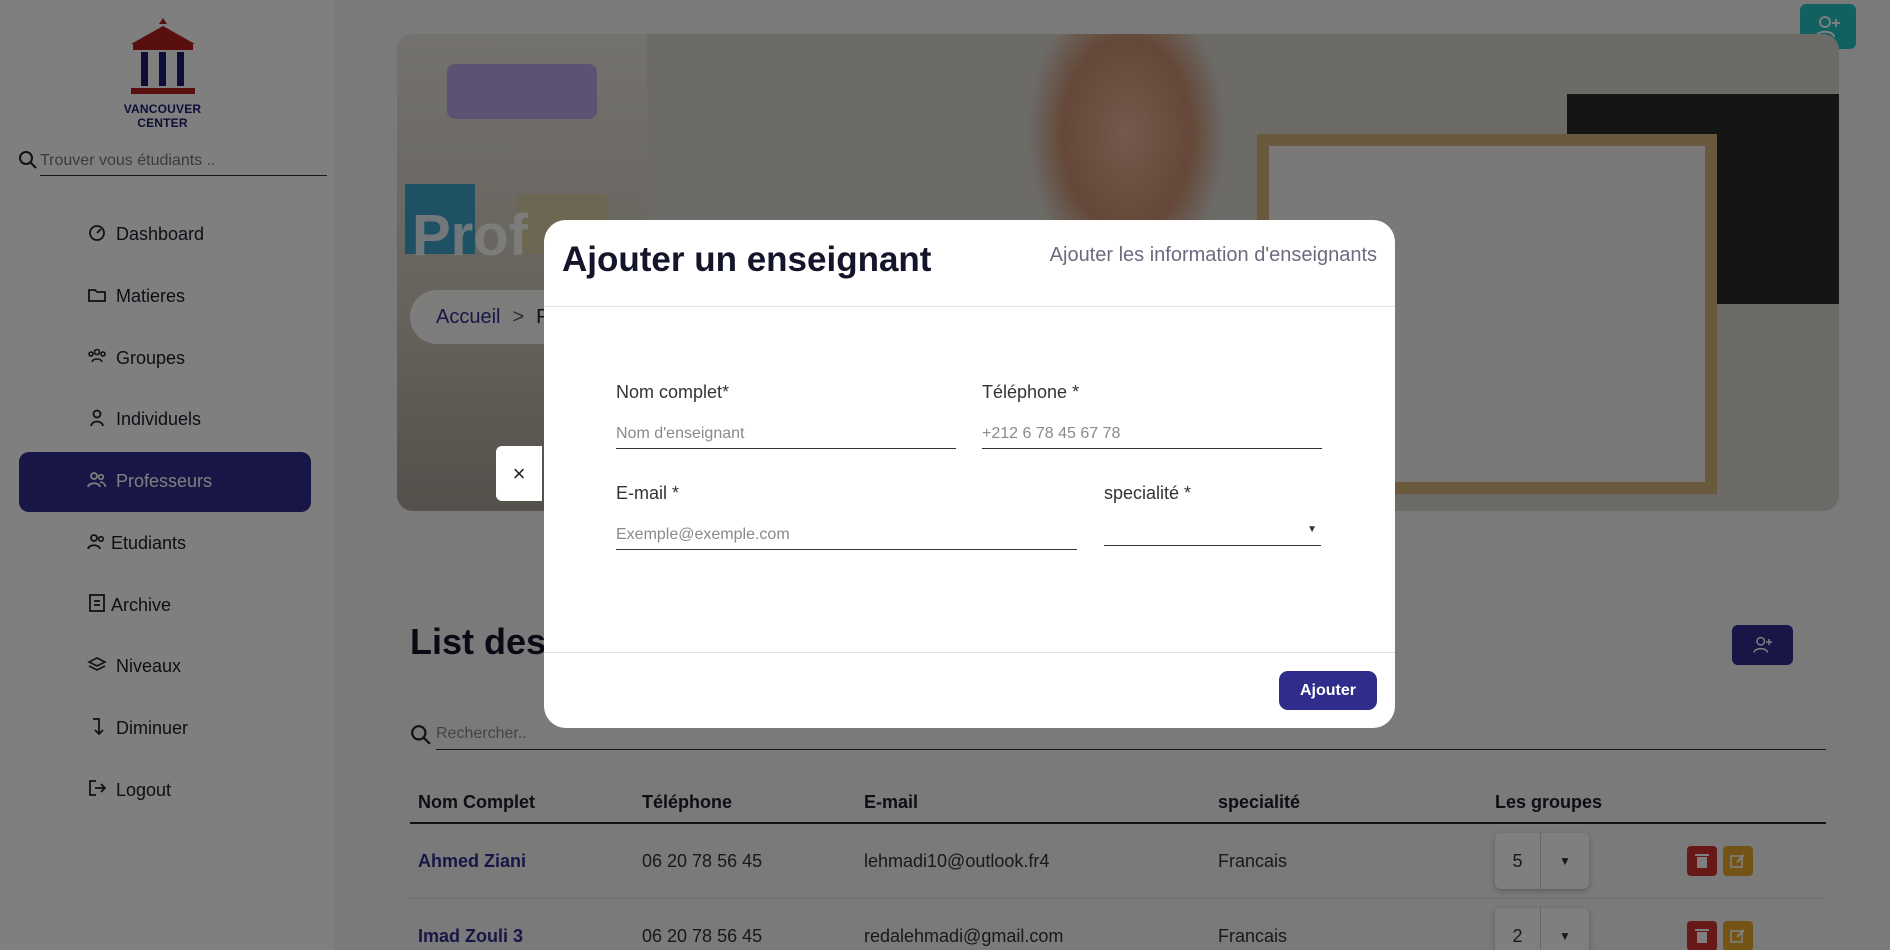 This screenshot has height=950, width=1890. What do you see at coordinates (969, 690) in the screenshot?
I see `modal-footer: Ajouter` at bounding box center [969, 690].